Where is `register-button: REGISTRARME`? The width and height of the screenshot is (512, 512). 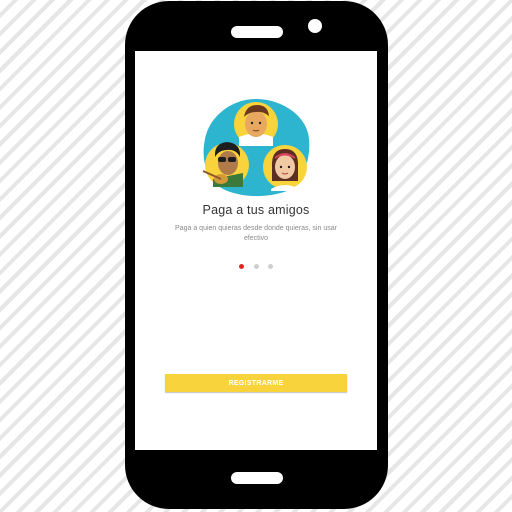
register-button: REGISTRARME is located at coordinates (256, 383).